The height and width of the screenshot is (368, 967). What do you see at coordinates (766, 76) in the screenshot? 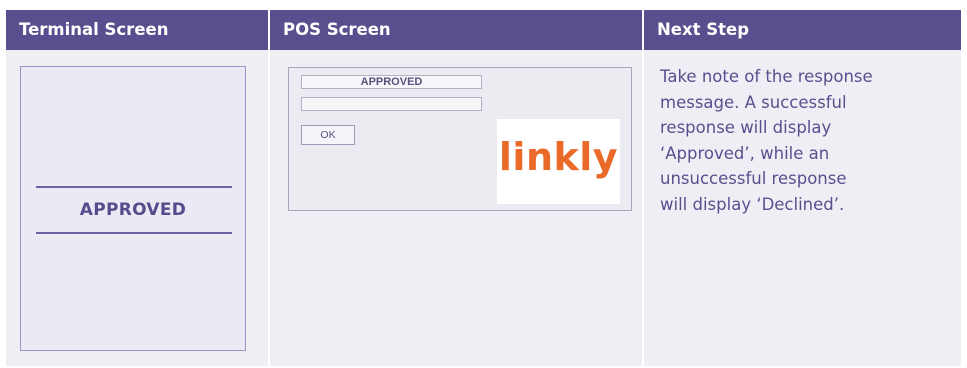
I see `next-step-line: Take note of the response` at bounding box center [766, 76].